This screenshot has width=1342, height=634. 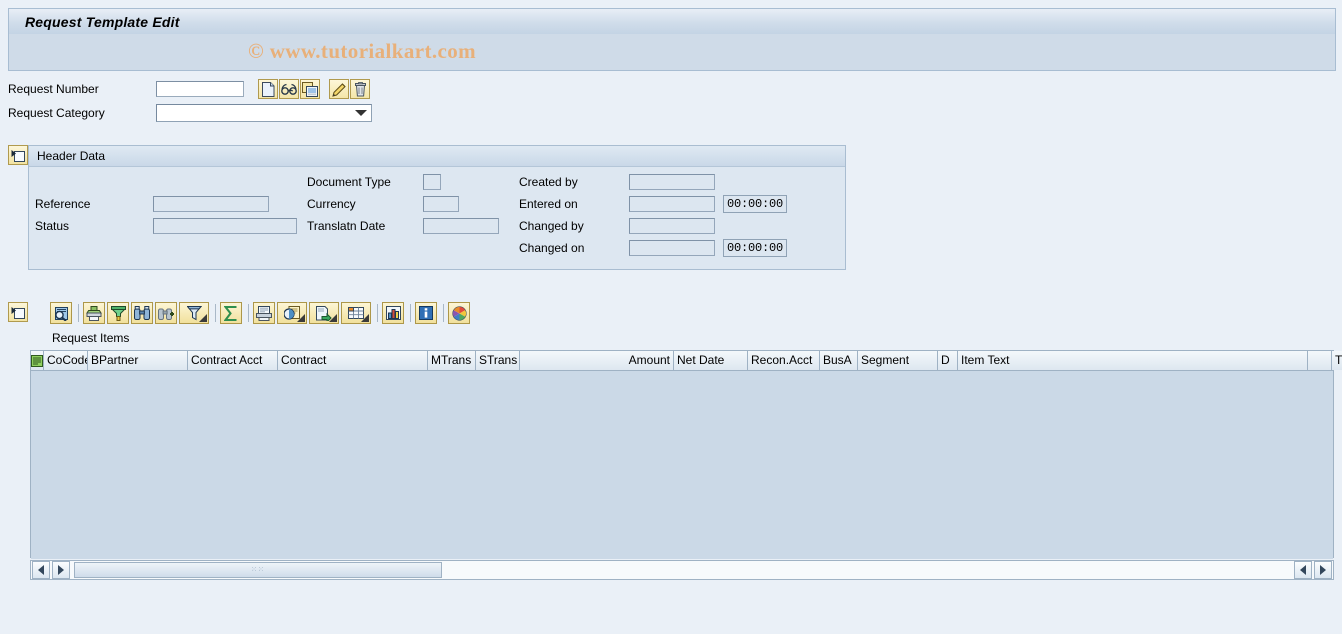 What do you see at coordinates (233, 360) in the screenshot?
I see `grid-column-header: Contract Acct` at bounding box center [233, 360].